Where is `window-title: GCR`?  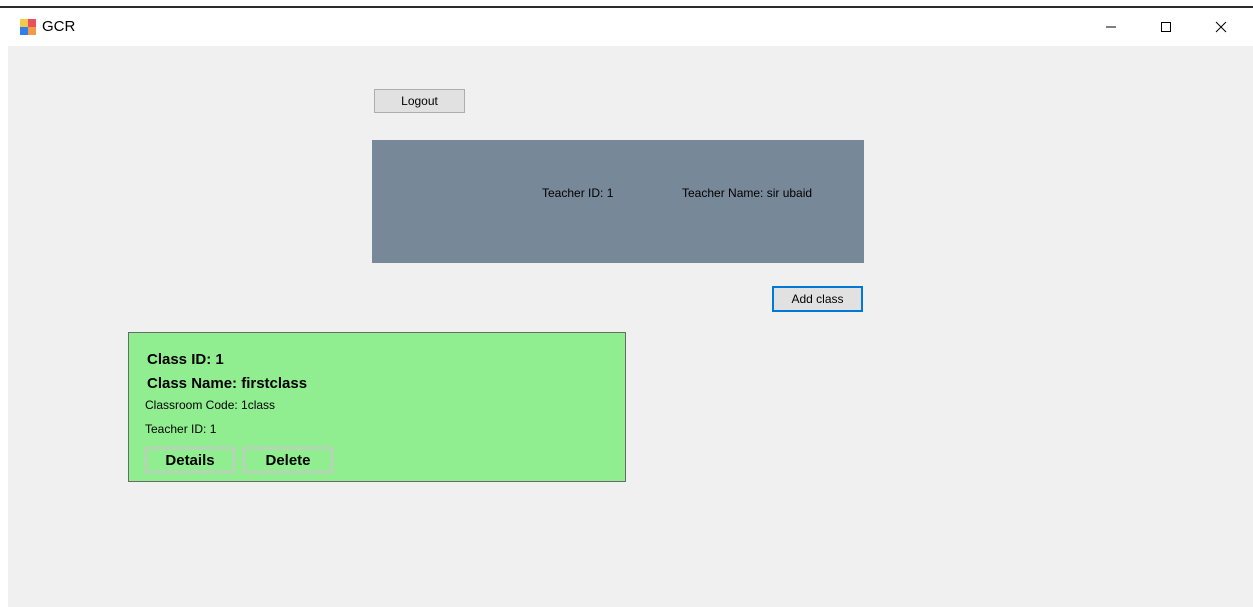
window-title: GCR is located at coordinates (59, 26).